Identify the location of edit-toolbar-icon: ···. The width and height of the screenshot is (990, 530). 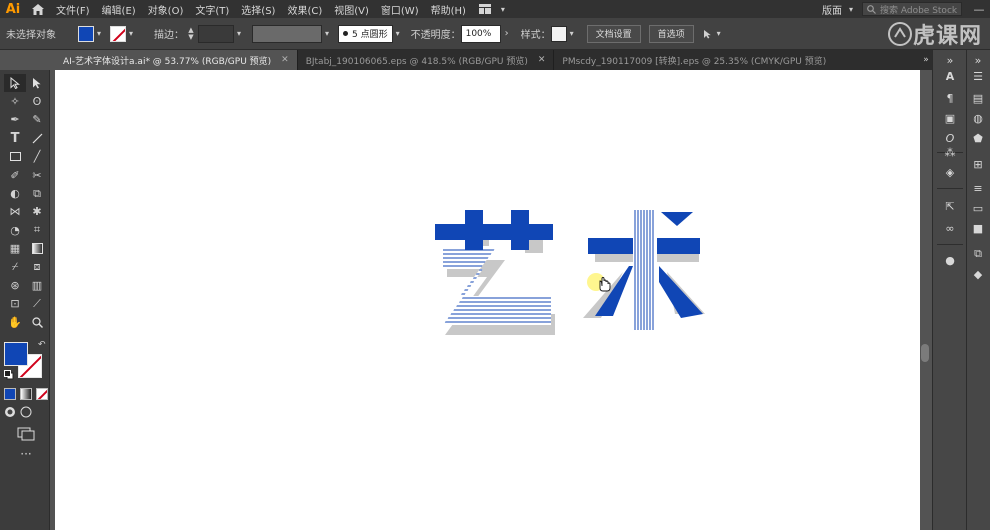
(26, 455).